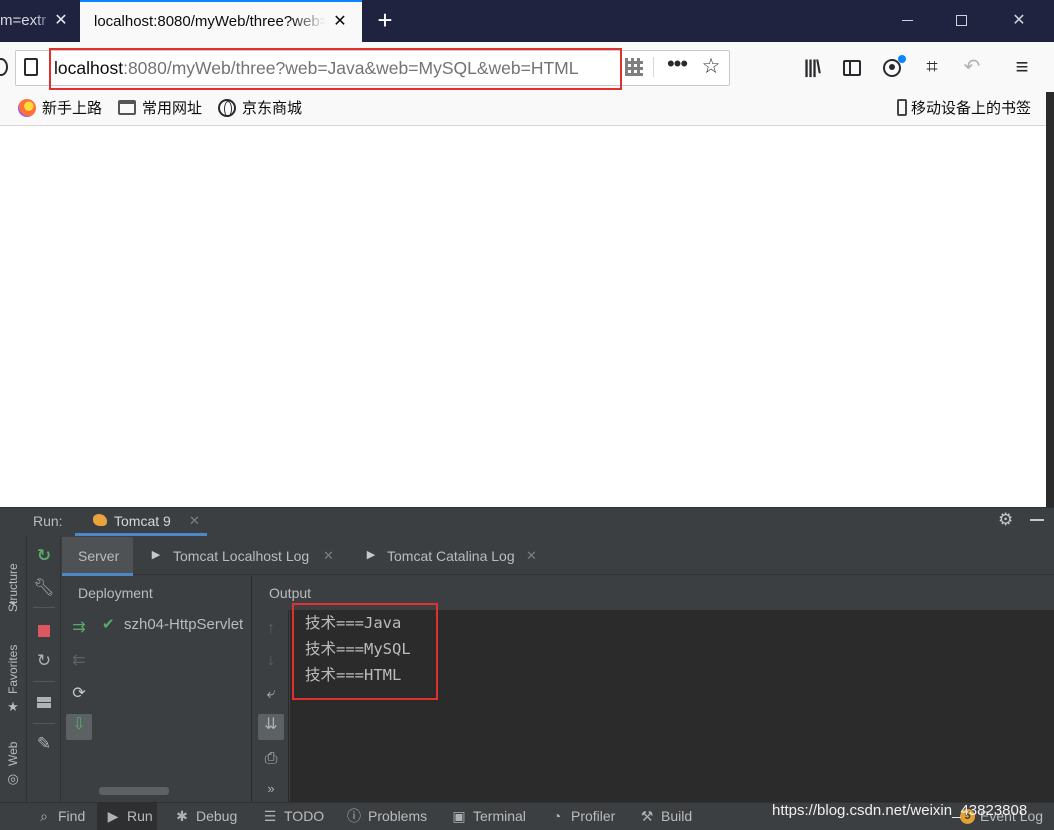  What do you see at coordinates (44, 702) in the screenshot?
I see `layout-icon` at bounding box center [44, 702].